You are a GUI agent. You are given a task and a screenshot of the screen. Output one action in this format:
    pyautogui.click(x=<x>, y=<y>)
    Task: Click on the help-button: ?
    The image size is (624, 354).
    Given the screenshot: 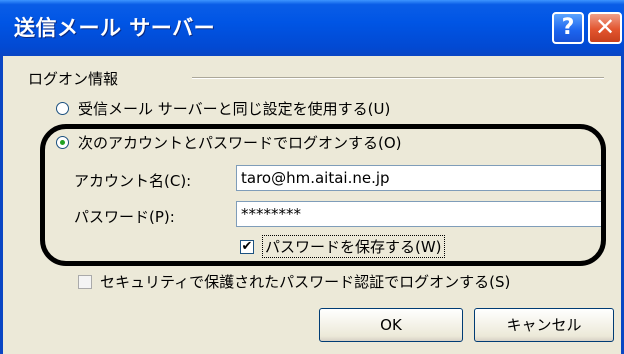 What is the action you would take?
    pyautogui.click(x=568, y=28)
    